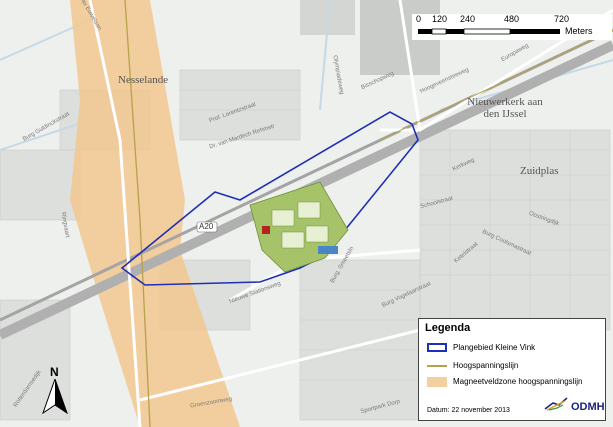 The width and height of the screenshot is (613, 427). I want to click on legend-item-magneetveldzone: Magneetveldzone hoogspanningslijn, so click(504, 382).